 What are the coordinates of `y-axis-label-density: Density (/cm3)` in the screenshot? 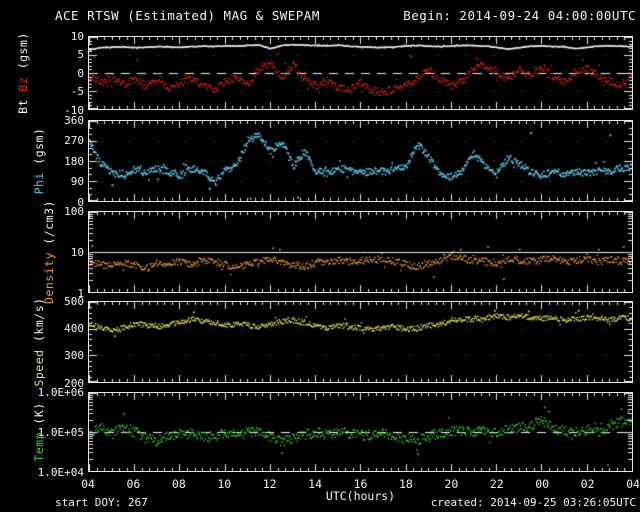 It's located at (49, 252).